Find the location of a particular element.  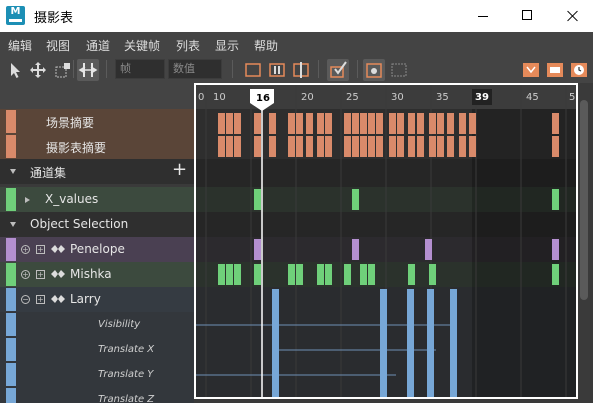

panel-spacer is located at coordinates (97, 96).